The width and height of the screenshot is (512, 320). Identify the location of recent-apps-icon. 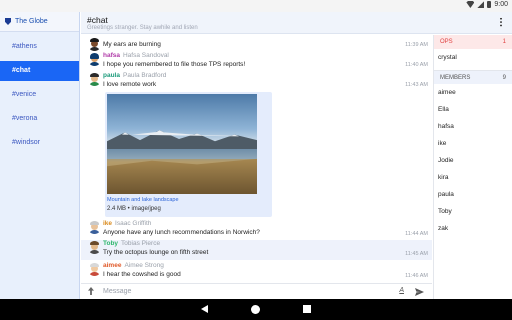
(307, 309).